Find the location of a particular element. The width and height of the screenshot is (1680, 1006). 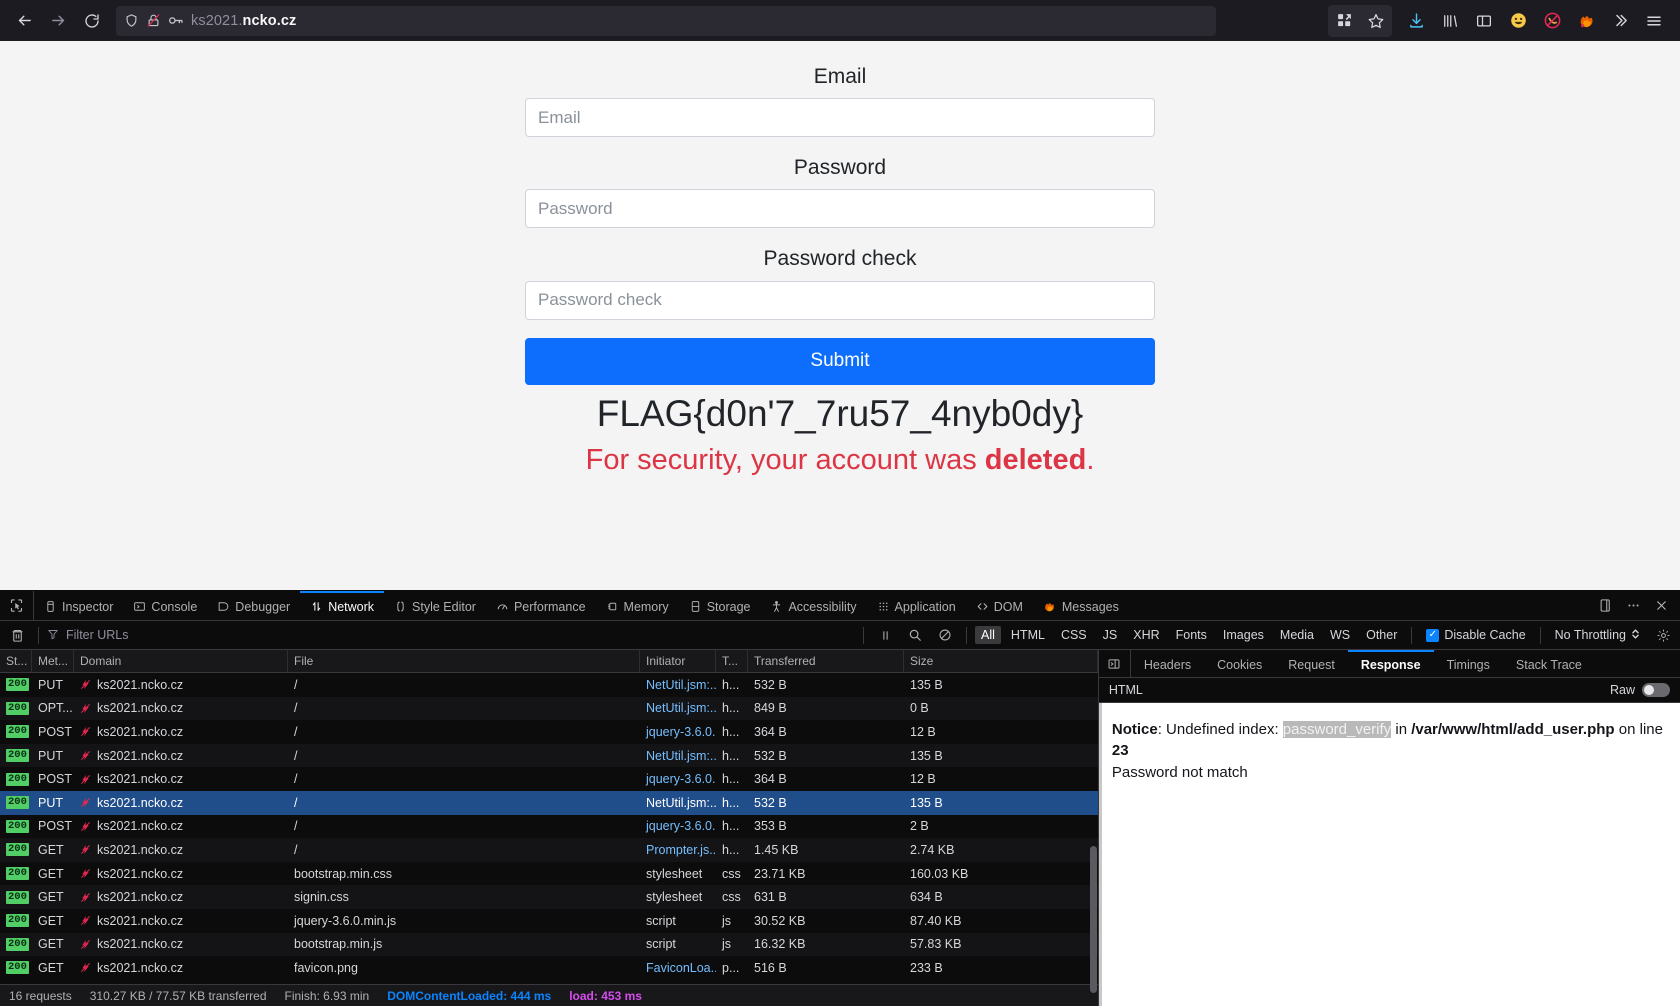

back-button is located at coordinates (24, 21).